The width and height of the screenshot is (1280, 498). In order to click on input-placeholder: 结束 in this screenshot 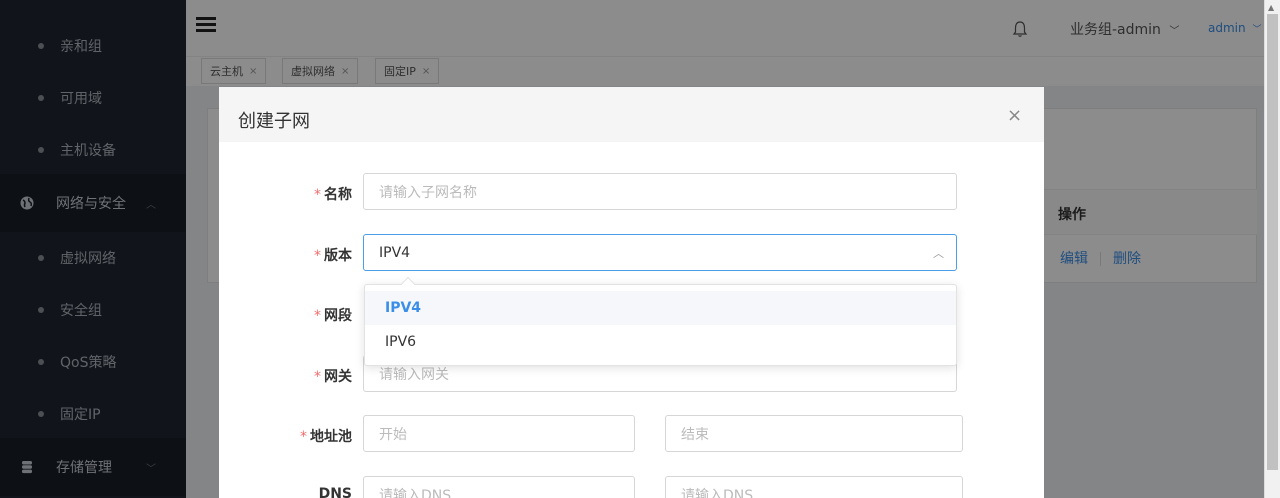, I will do `click(695, 434)`.